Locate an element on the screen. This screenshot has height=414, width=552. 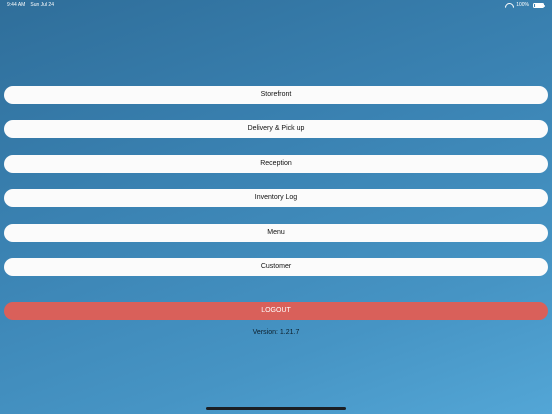
status-date: Sun Jul 24 is located at coordinates (42, 5).